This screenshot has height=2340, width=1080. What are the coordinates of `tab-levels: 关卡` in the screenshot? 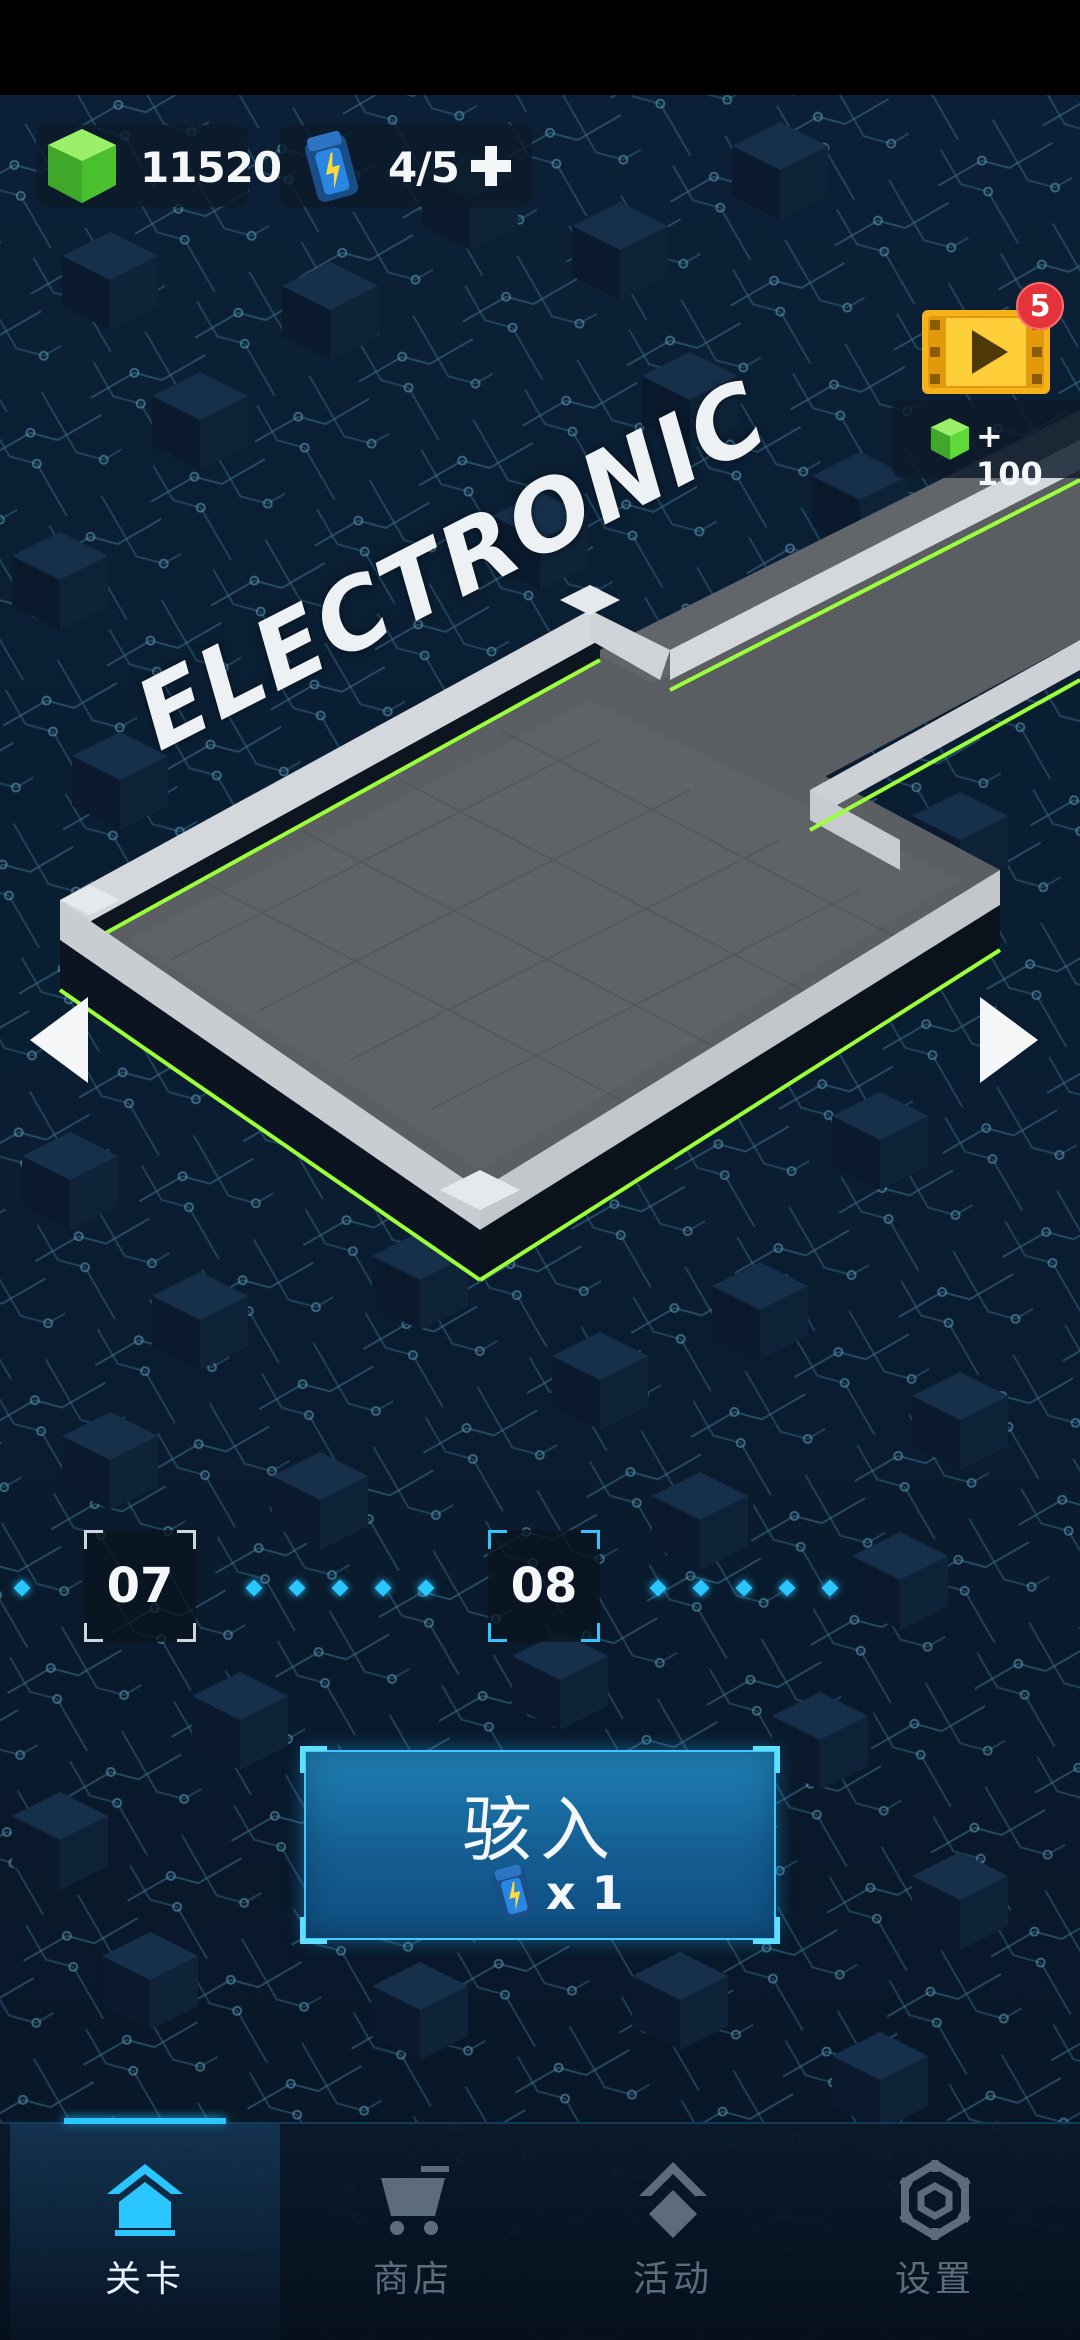 It's located at (145, 2232).